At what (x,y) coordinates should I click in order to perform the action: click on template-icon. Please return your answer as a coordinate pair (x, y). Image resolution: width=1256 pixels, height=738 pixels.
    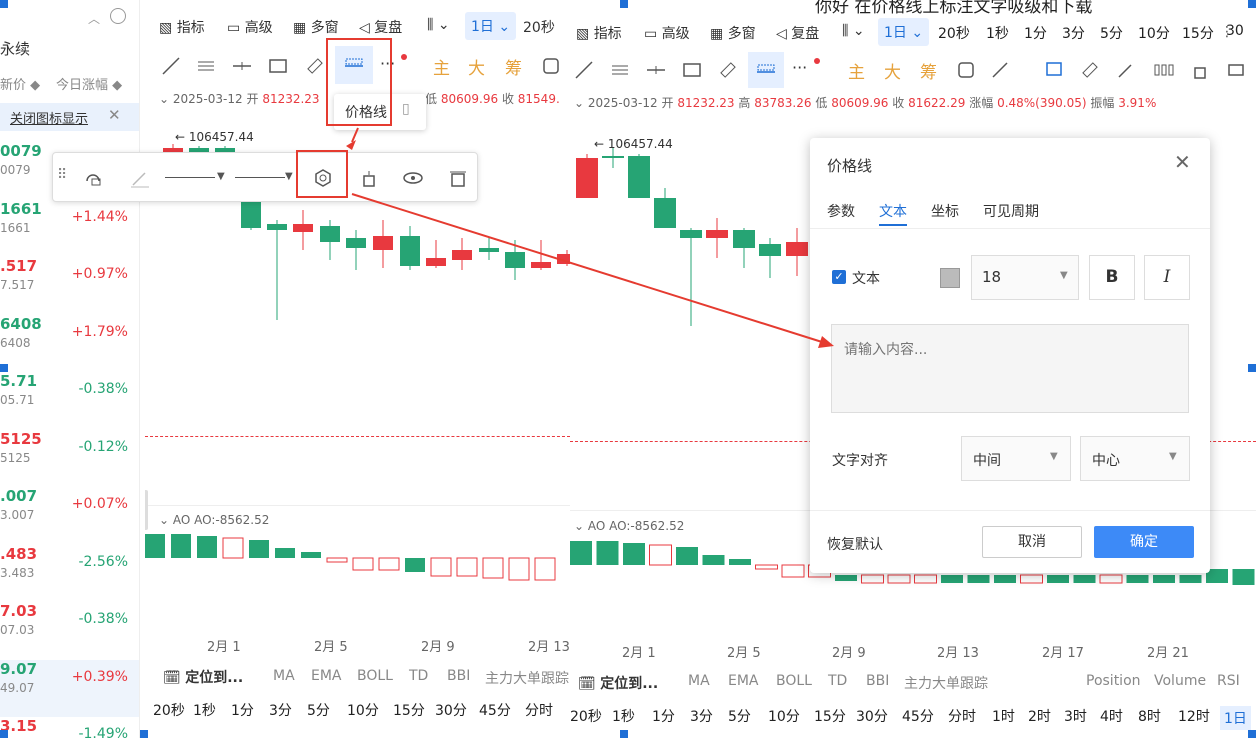
    Looking at the image, I should click on (94, 178).